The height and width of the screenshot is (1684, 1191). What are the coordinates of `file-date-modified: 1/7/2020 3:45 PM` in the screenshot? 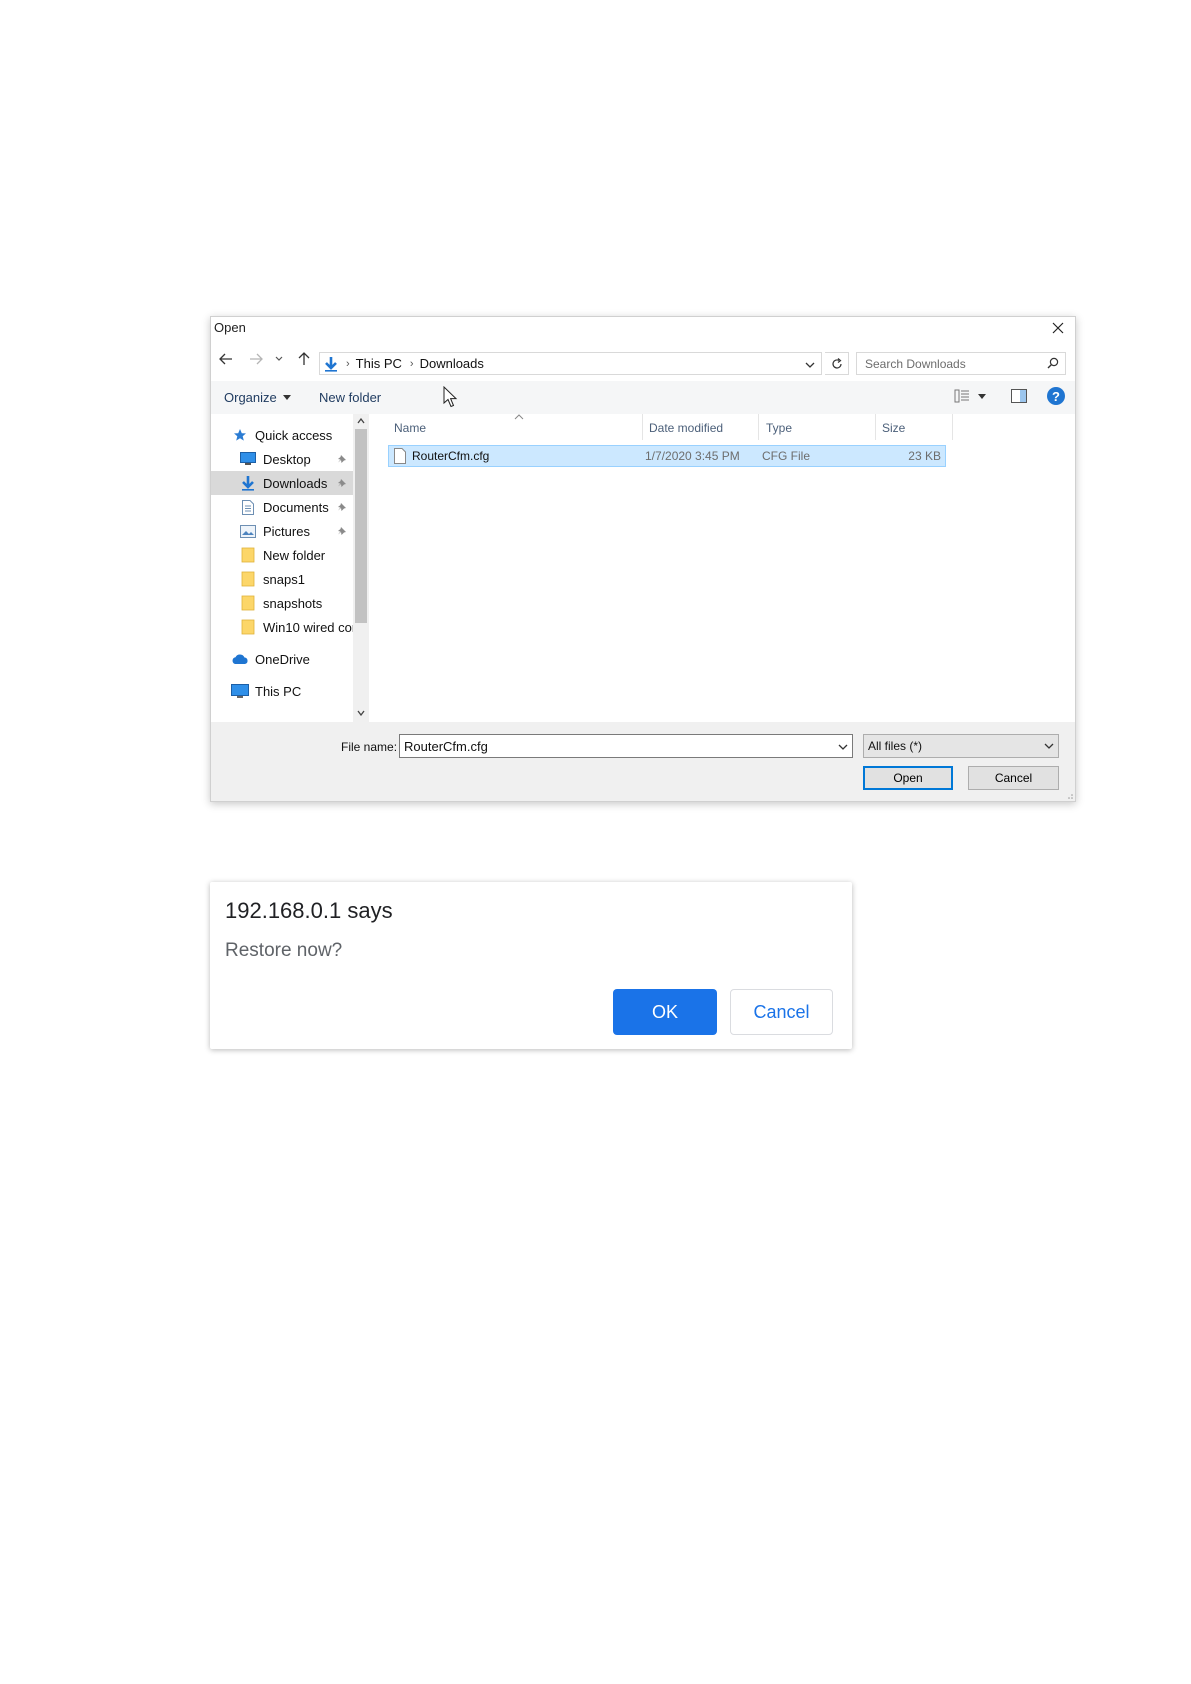 It's located at (692, 456).